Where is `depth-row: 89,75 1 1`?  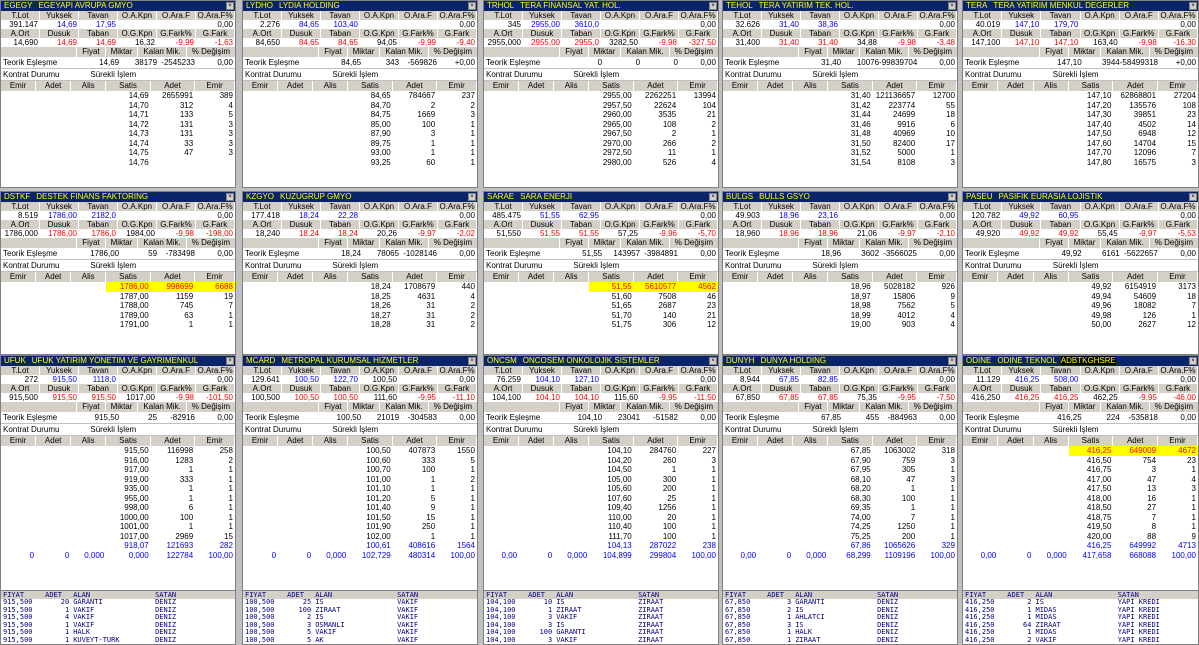
depth-row: 89,75 1 1 is located at coordinates (360, 144).